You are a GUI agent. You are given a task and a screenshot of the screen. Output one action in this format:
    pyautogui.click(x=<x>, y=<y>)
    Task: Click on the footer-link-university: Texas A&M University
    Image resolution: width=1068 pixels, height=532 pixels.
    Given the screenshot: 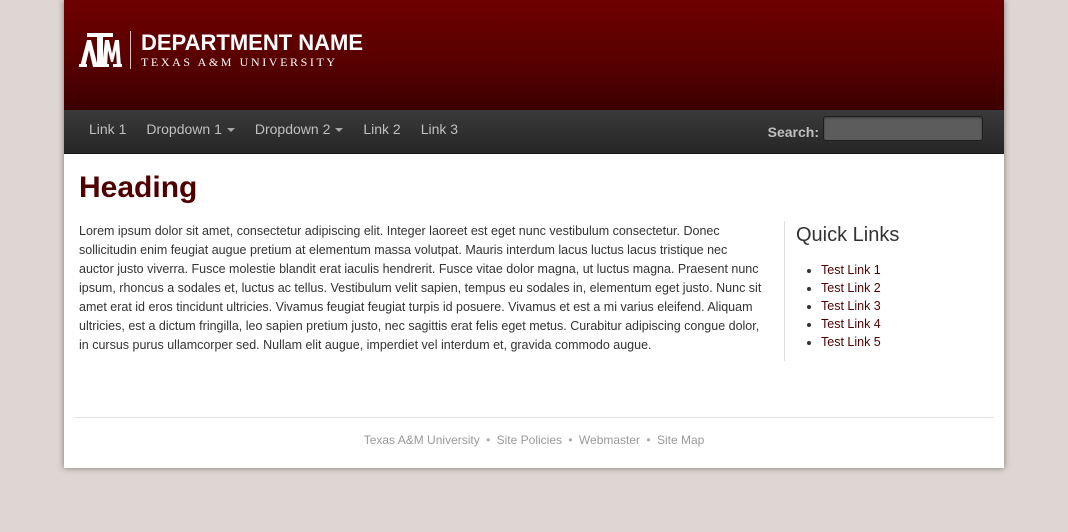 What is the action you would take?
    pyautogui.click(x=422, y=440)
    